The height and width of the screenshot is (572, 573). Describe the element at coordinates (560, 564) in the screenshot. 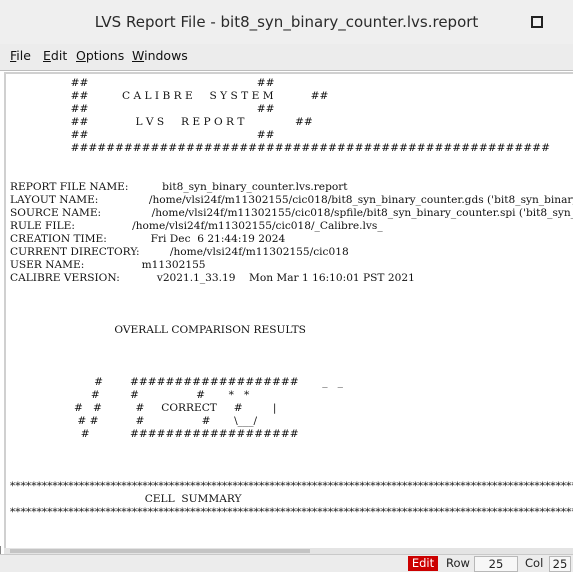

I see `col-field: 25` at that location.